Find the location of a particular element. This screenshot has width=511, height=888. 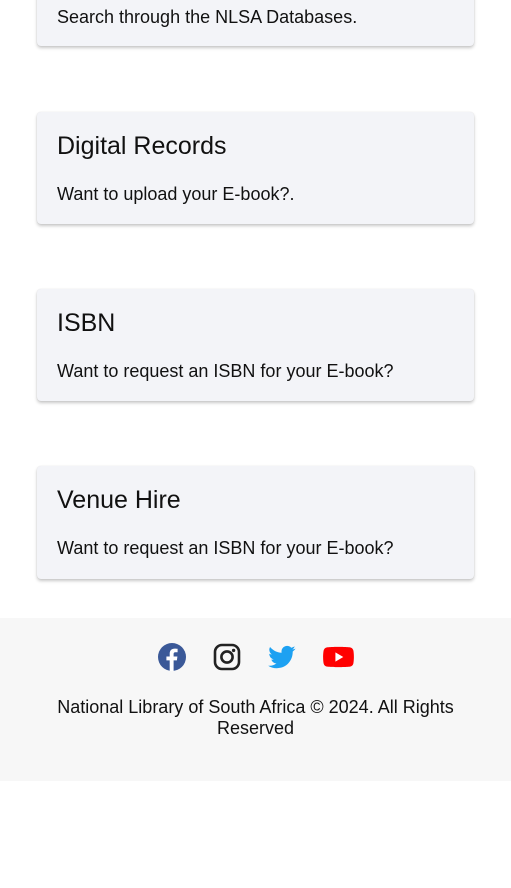

twitter-icon is located at coordinates (281, 657).